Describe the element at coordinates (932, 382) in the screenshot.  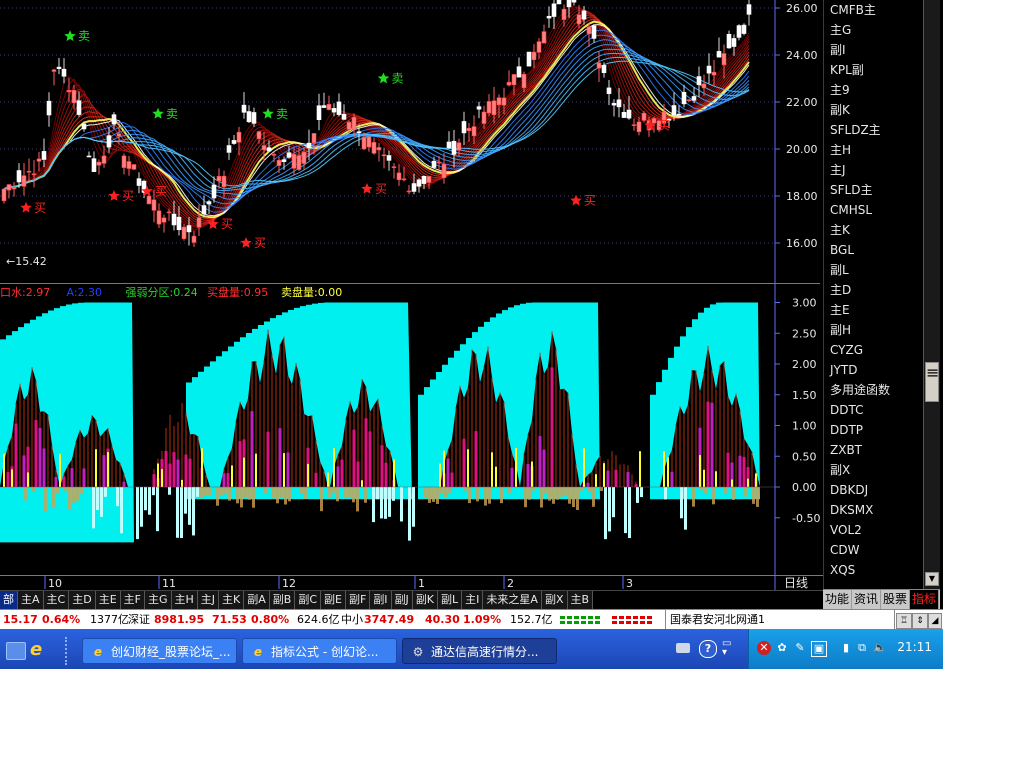
I see `scroll-thumb: ≡` at that location.